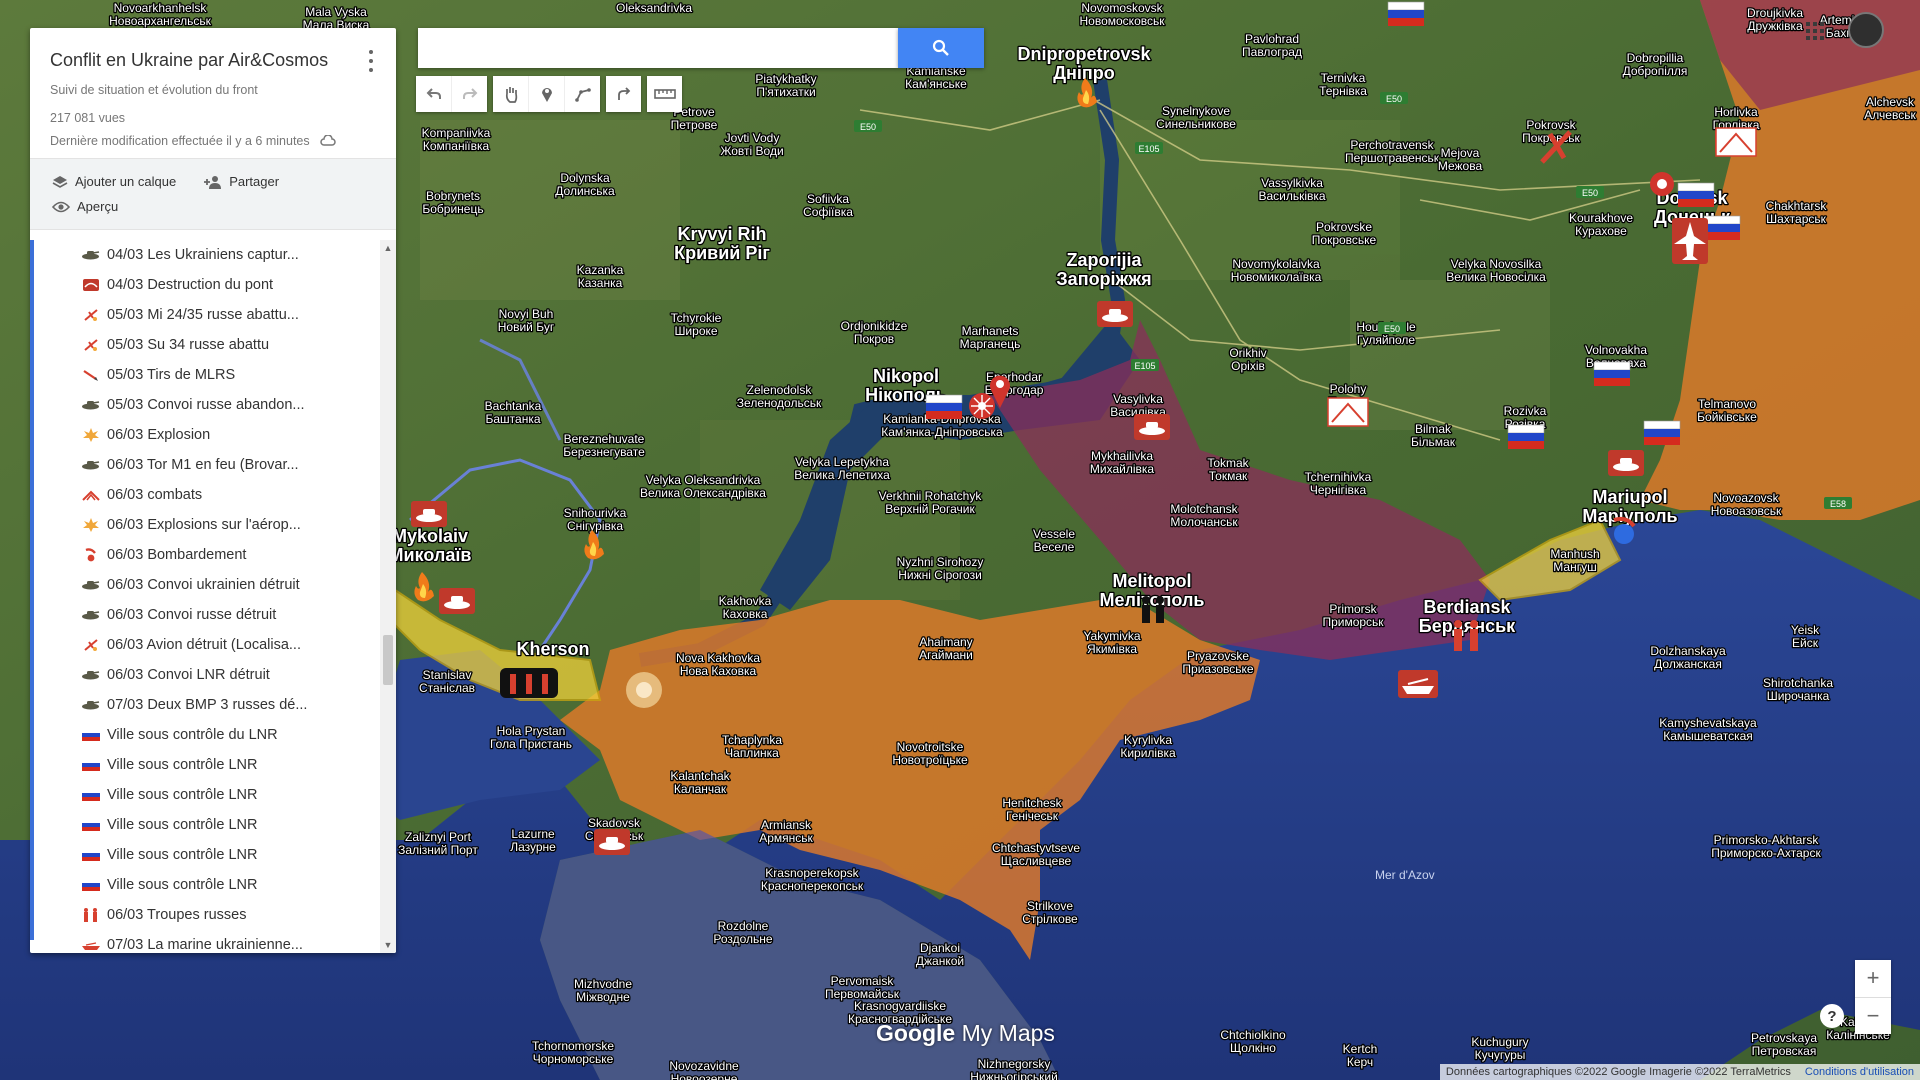 Image resolution: width=1920 pixels, height=1080 pixels. I want to click on city-label: Tchernihivka, so click(1338, 477).